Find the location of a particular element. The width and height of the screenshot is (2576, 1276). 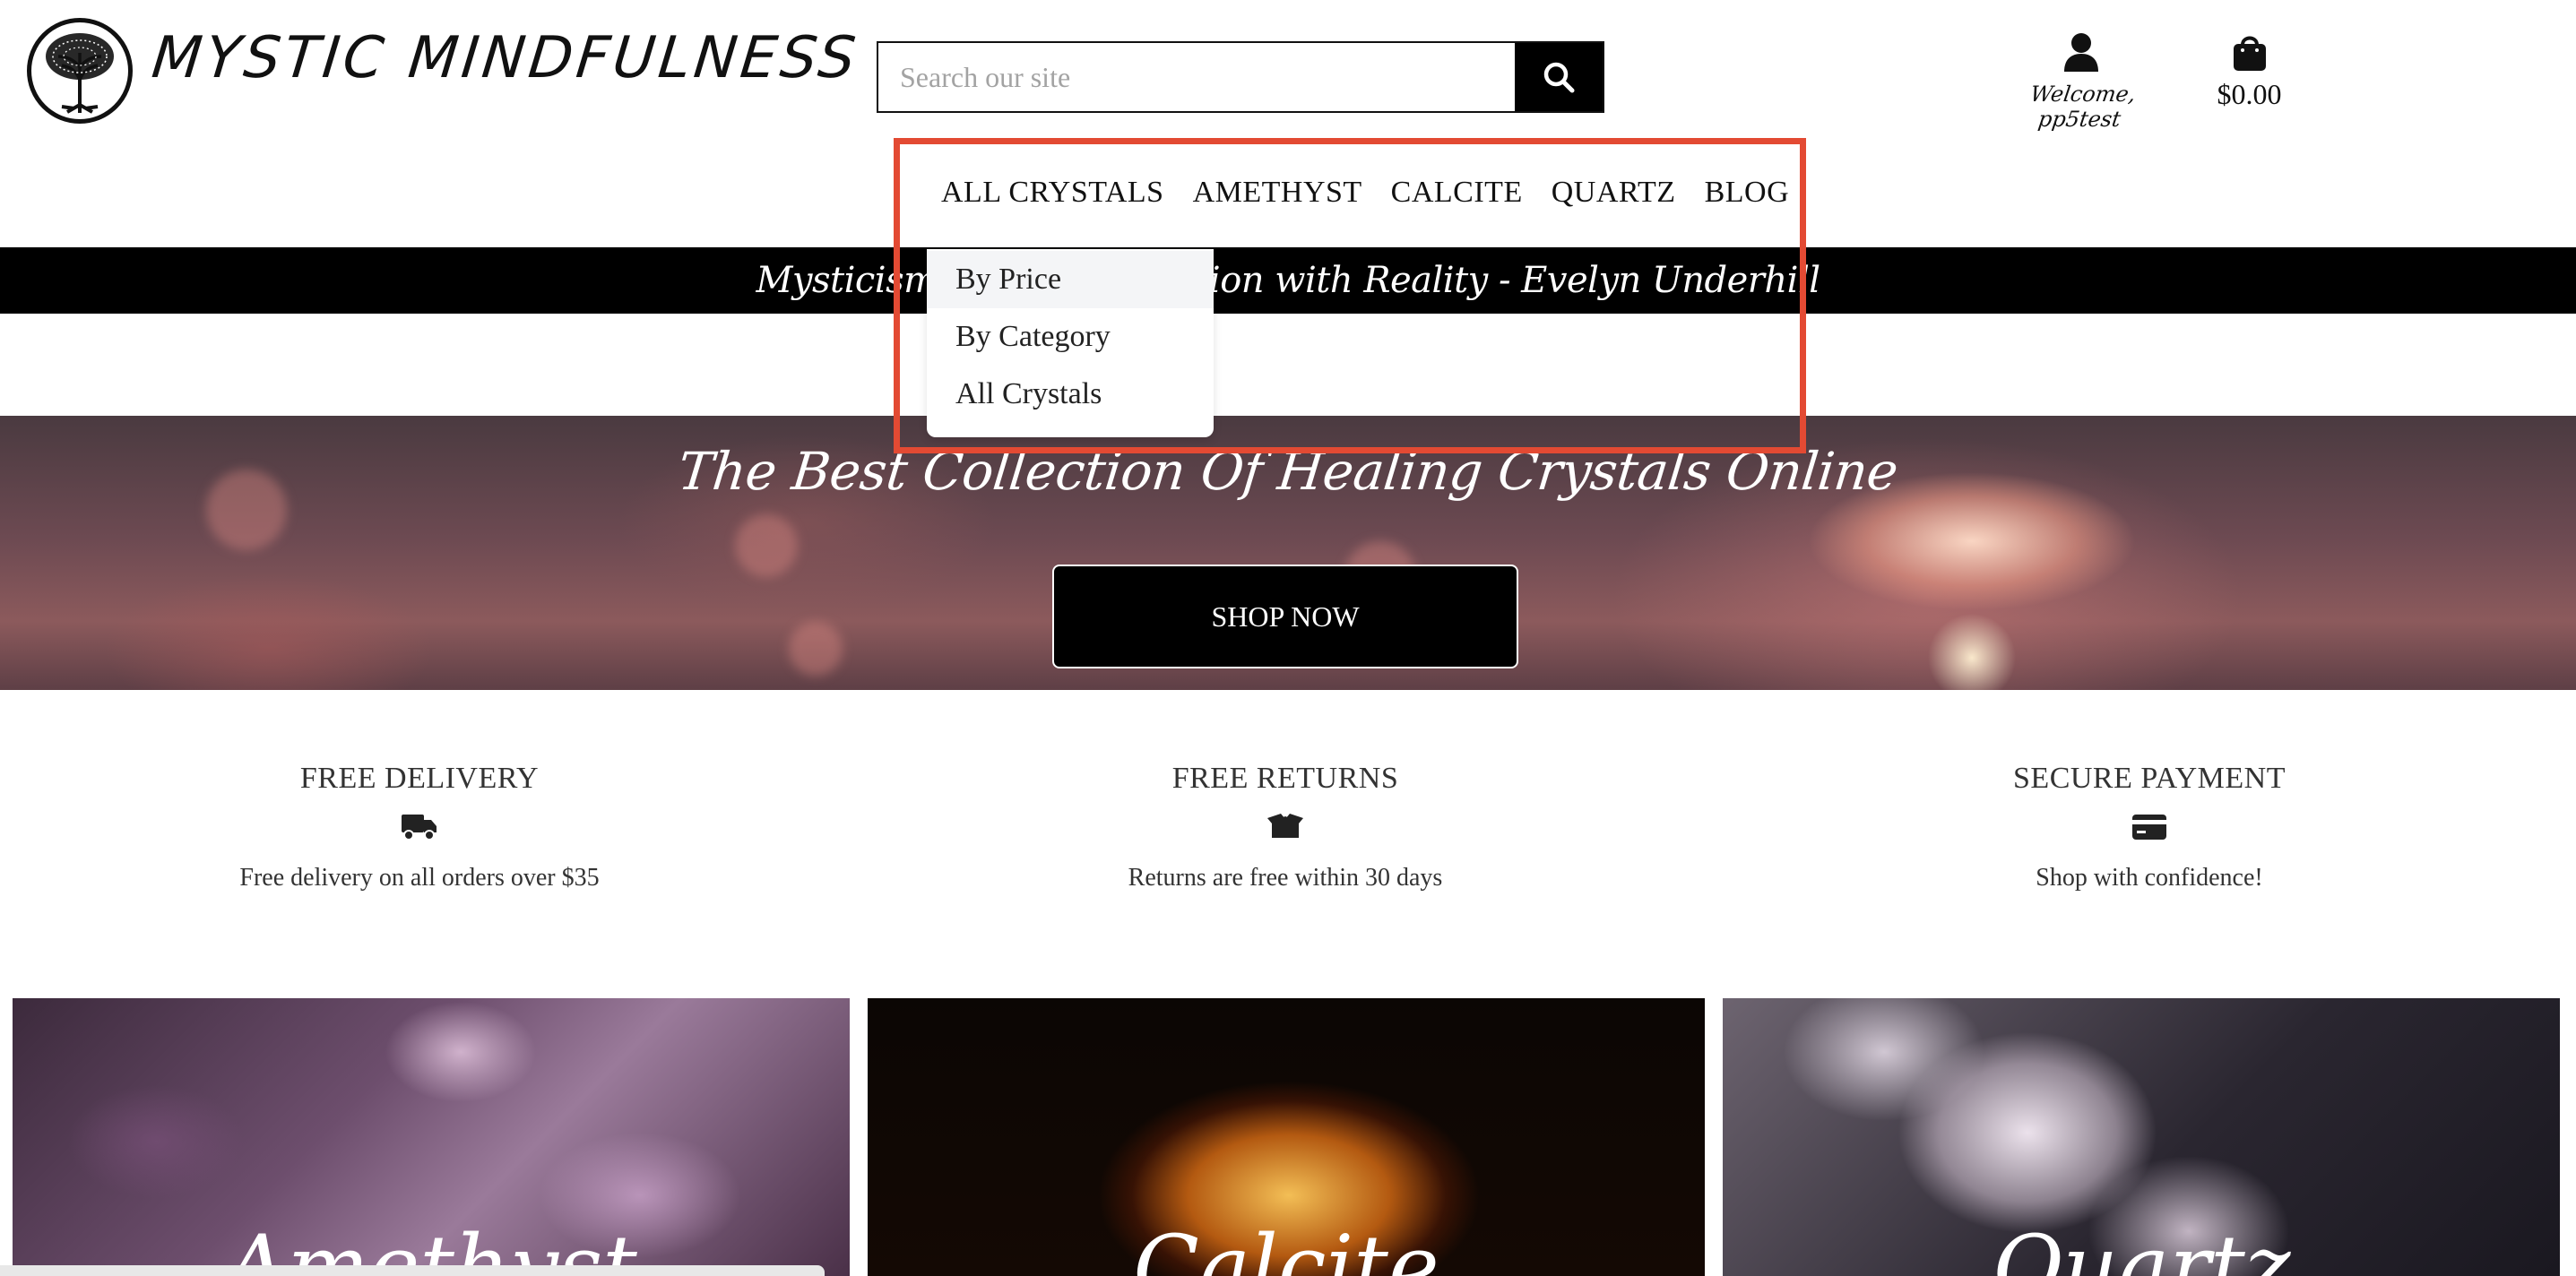

shopping-bag-icon is located at coordinates (2249, 54).